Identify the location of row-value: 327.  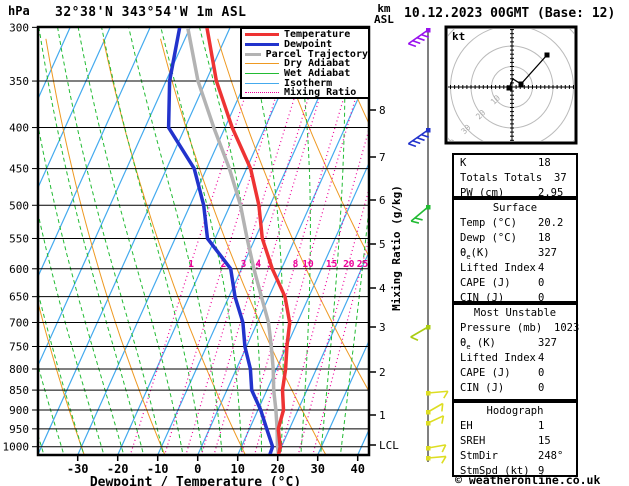
(547, 253).